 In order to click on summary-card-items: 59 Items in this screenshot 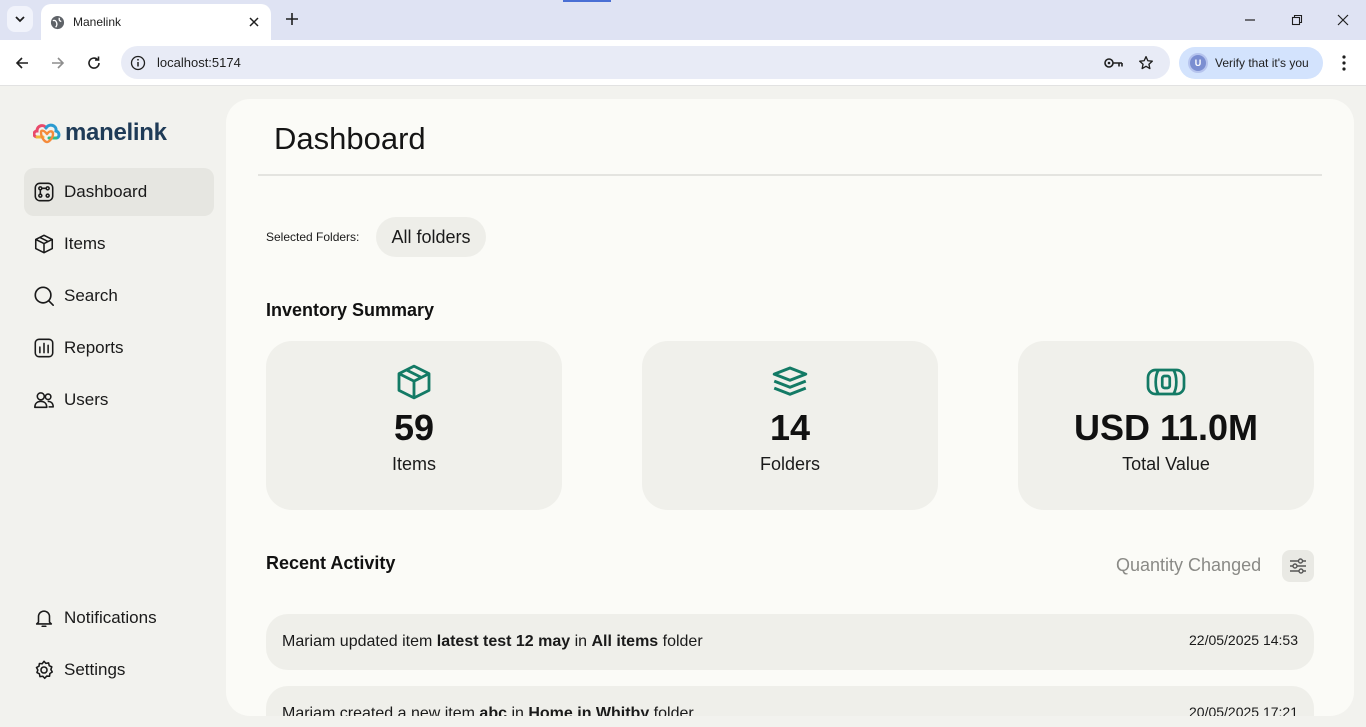, I will do `click(414, 425)`.